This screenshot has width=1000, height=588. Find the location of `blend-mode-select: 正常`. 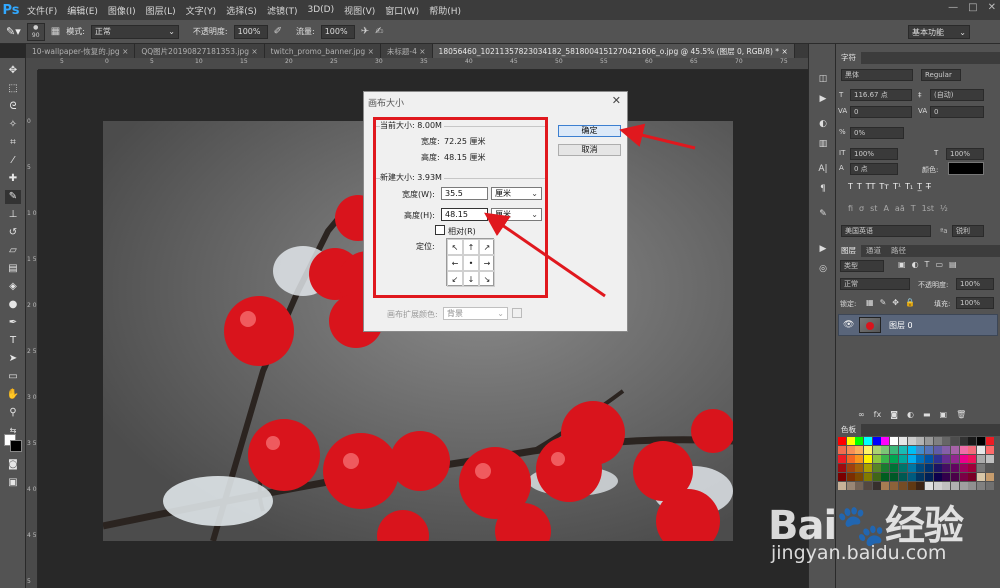

blend-mode-select: 正常 is located at coordinates (875, 284).